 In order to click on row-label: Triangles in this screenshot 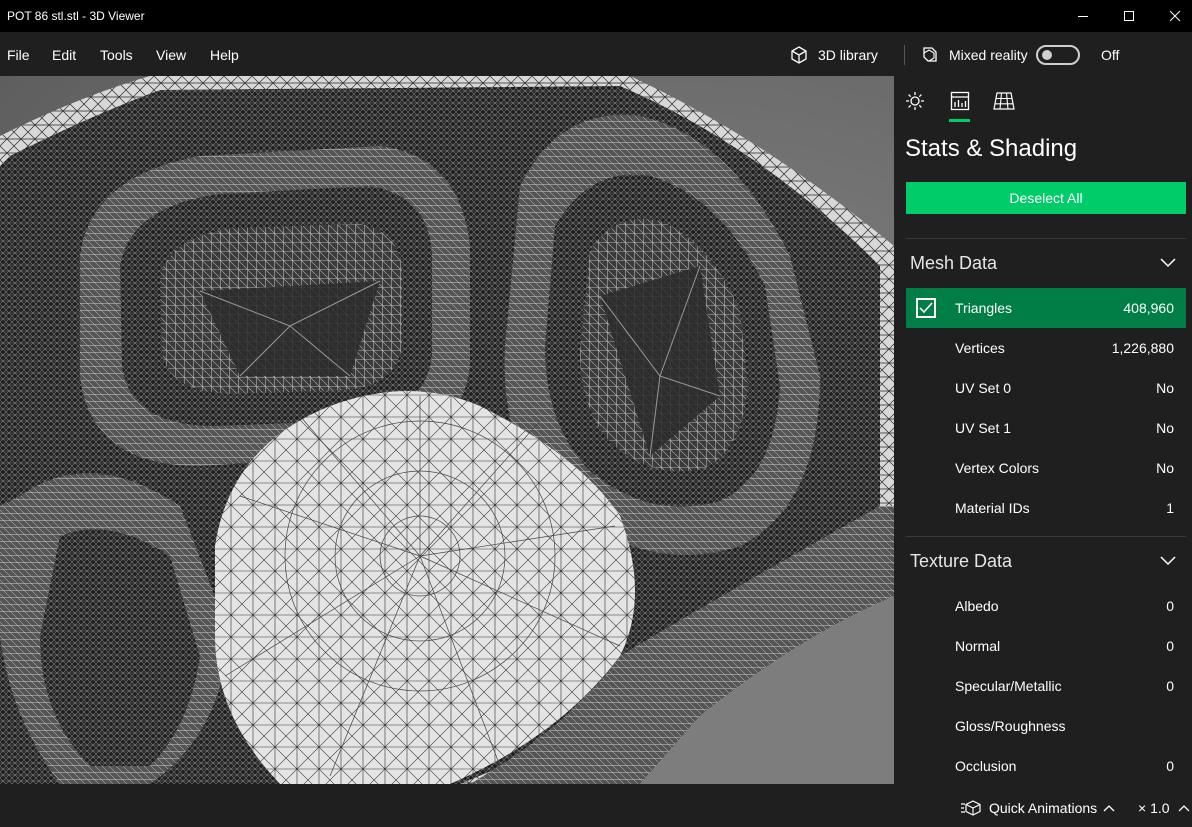, I will do `click(984, 308)`.